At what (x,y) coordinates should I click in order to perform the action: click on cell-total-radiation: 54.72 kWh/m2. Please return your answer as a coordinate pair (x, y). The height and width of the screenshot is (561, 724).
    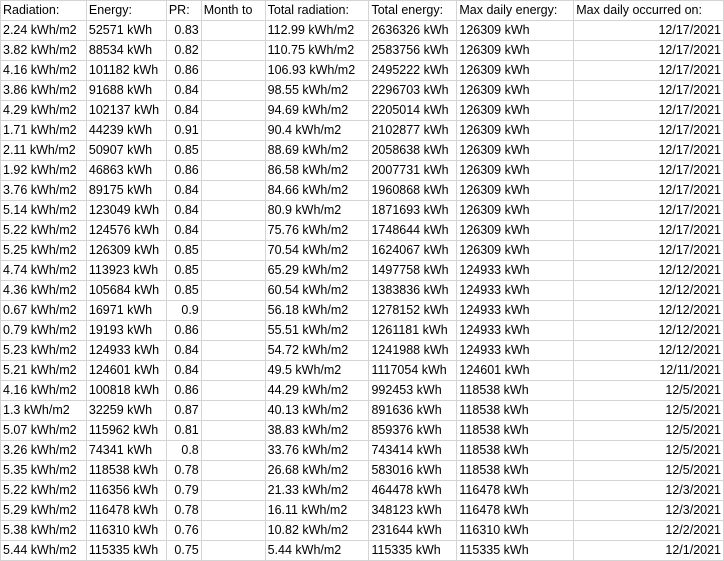
    Looking at the image, I should click on (317, 350).